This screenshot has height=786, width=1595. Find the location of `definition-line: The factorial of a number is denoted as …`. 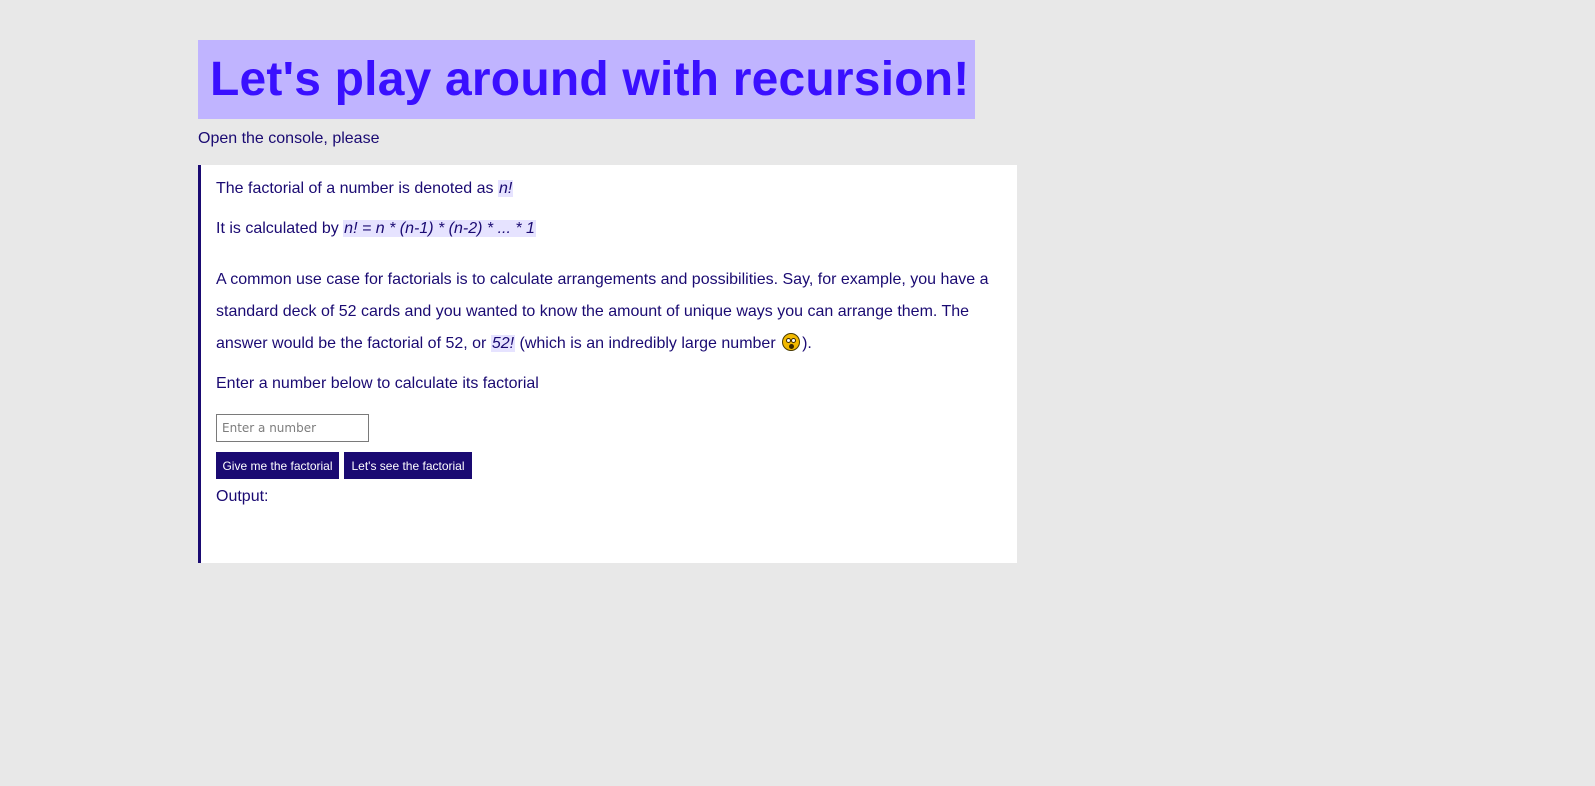

definition-line: The factorial of a number is denoted as … is located at coordinates (365, 189).